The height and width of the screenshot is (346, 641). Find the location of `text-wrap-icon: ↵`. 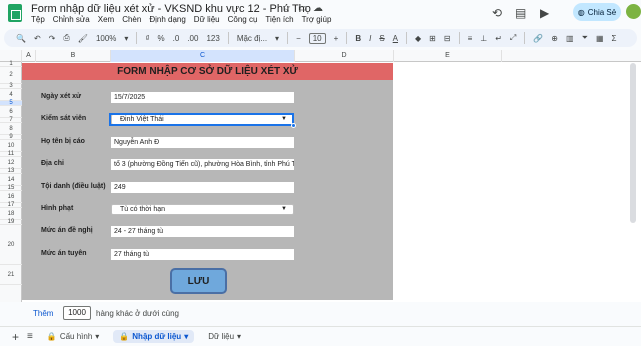

text-wrap-icon: ↵ is located at coordinates (498, 38).